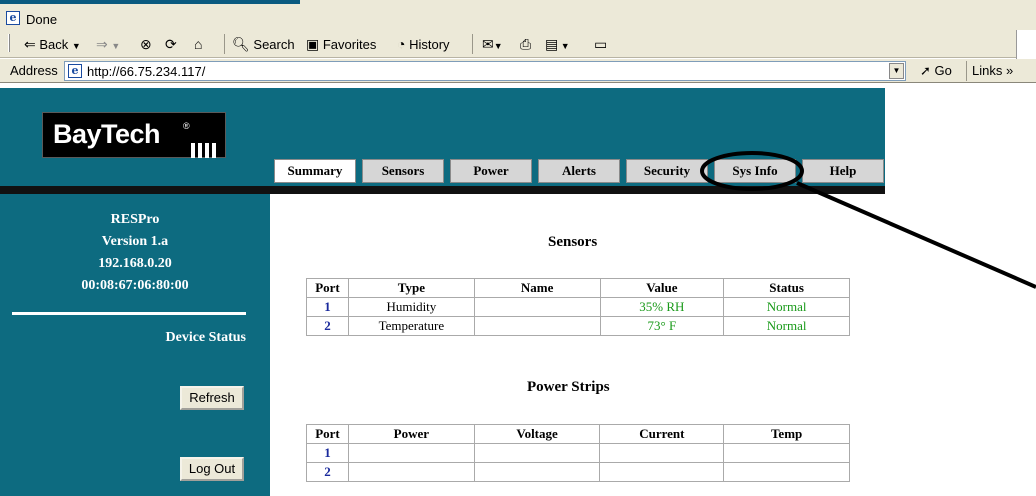  Describe the element at coordinates (568, 387) in the screenshot. I see `power-strips-title: Power Strips` at that location.